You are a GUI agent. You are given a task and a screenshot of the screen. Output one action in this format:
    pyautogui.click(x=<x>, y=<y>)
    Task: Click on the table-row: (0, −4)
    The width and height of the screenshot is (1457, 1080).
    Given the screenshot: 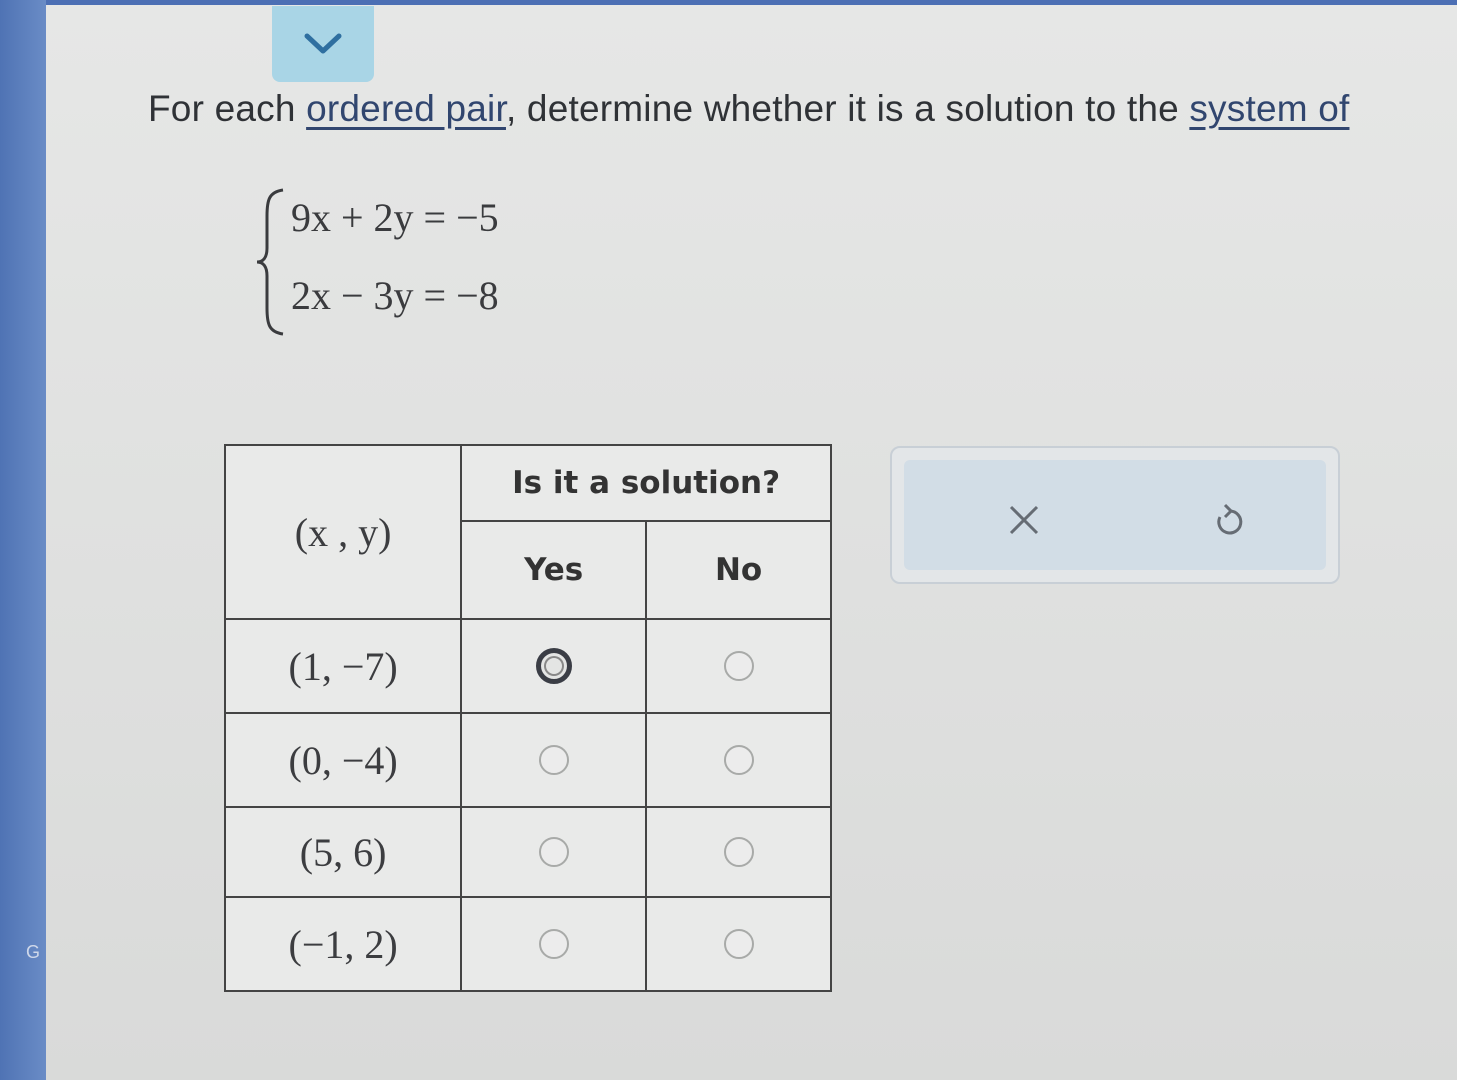 What is the action you would take?
    pyautogui.click(x=527, y=760)
    